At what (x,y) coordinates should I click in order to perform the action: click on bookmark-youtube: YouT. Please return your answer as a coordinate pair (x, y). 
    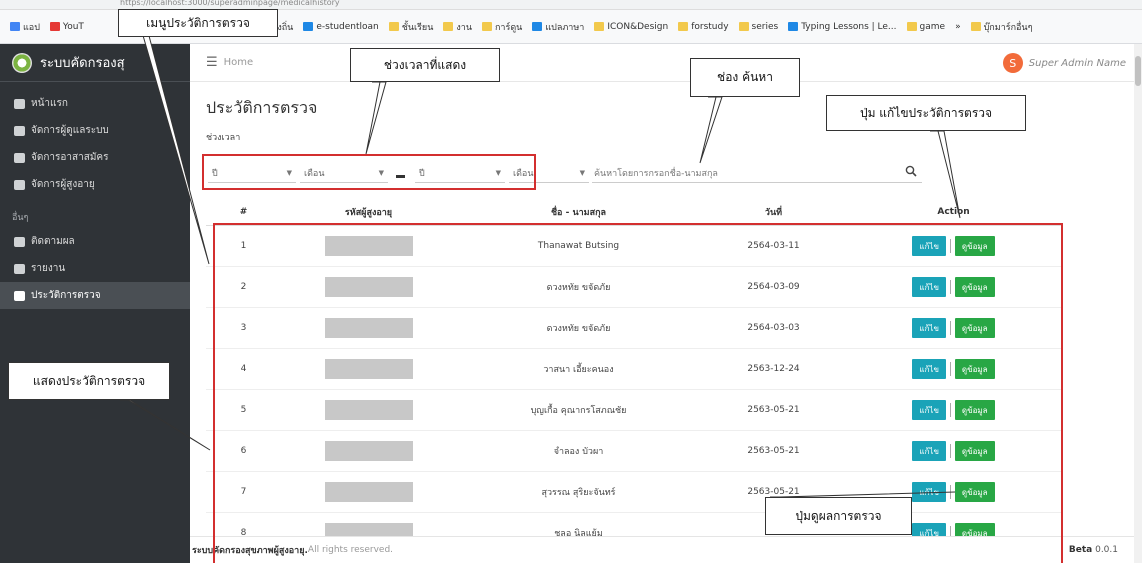
    Looking at the image, I should click on (66, 27).